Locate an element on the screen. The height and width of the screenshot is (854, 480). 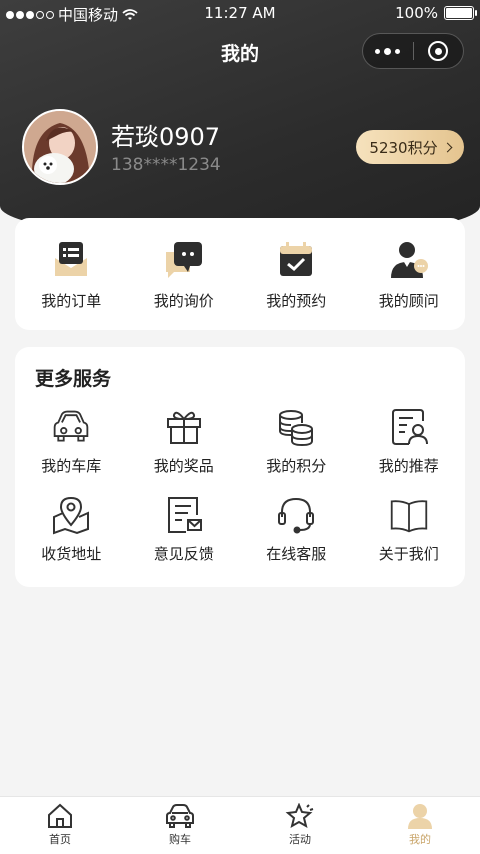
tab-home-label: 首页 is located at coordinates (60, 839).